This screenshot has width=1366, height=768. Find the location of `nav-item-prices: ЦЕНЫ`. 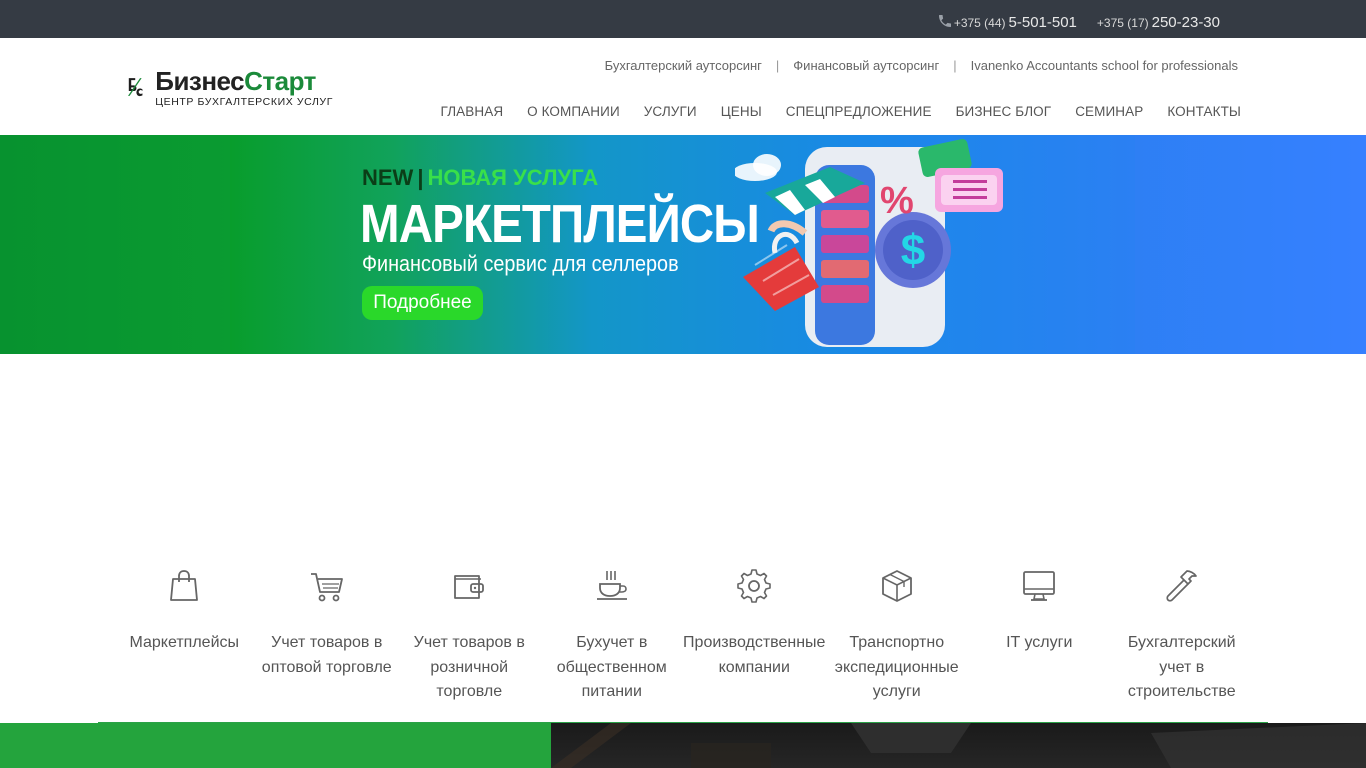

nav-item-prices: ЦЕНЫ is located at coordinates (741, 111).